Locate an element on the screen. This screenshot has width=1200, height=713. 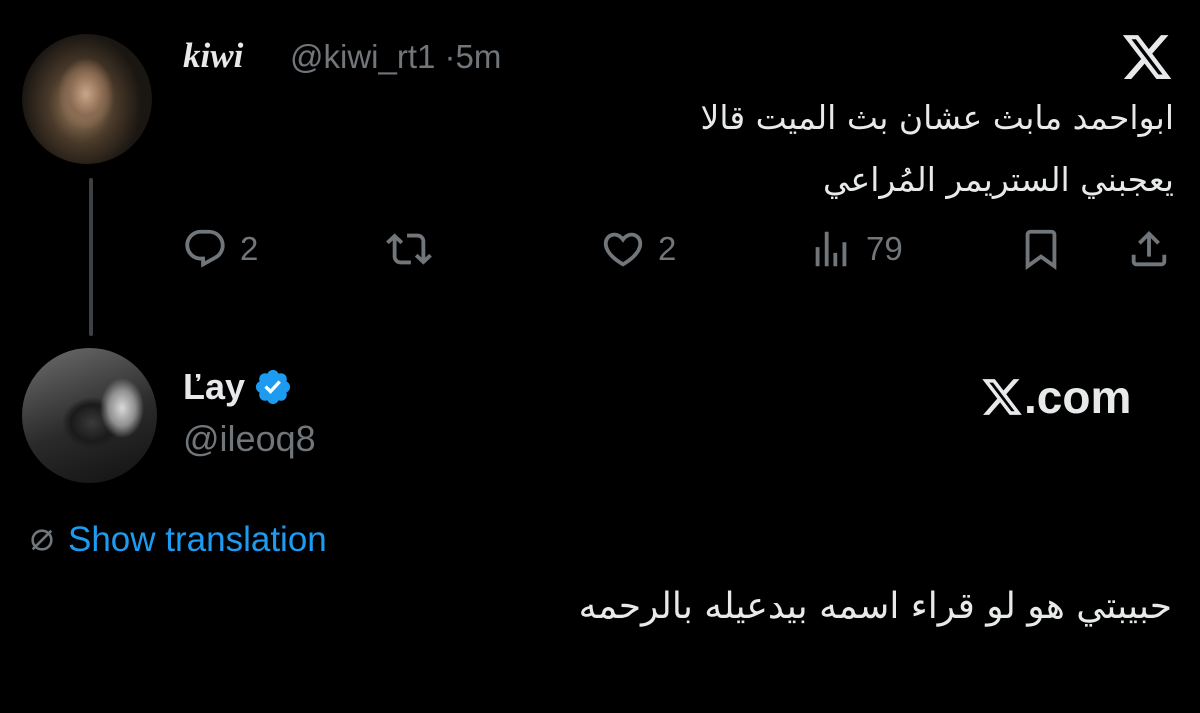
like-button: 2 is located at coordinates (638, 249).